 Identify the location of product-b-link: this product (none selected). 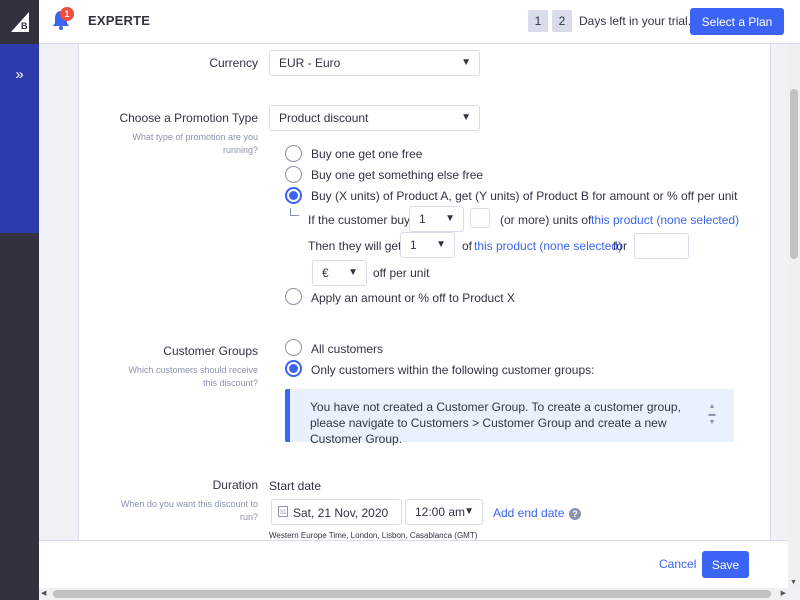
(548, 246).